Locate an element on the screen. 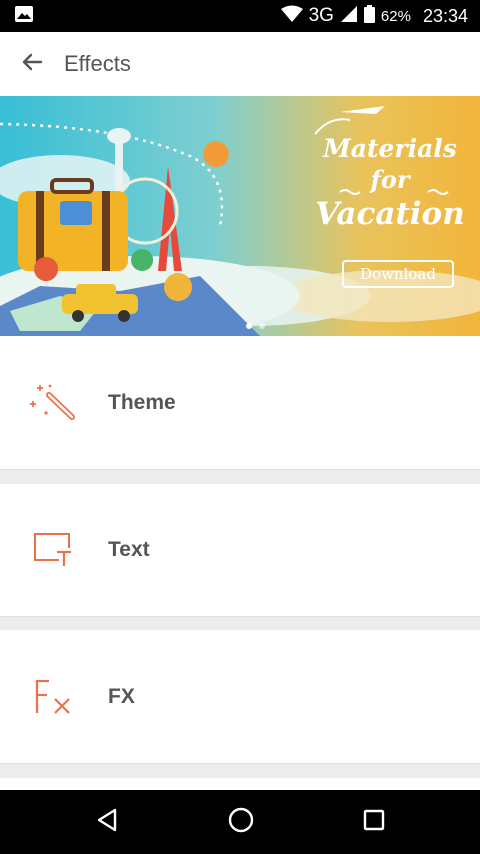 The height and width of the screenshot is (854, 480). battery-icon is located at coordinates (369, 16).